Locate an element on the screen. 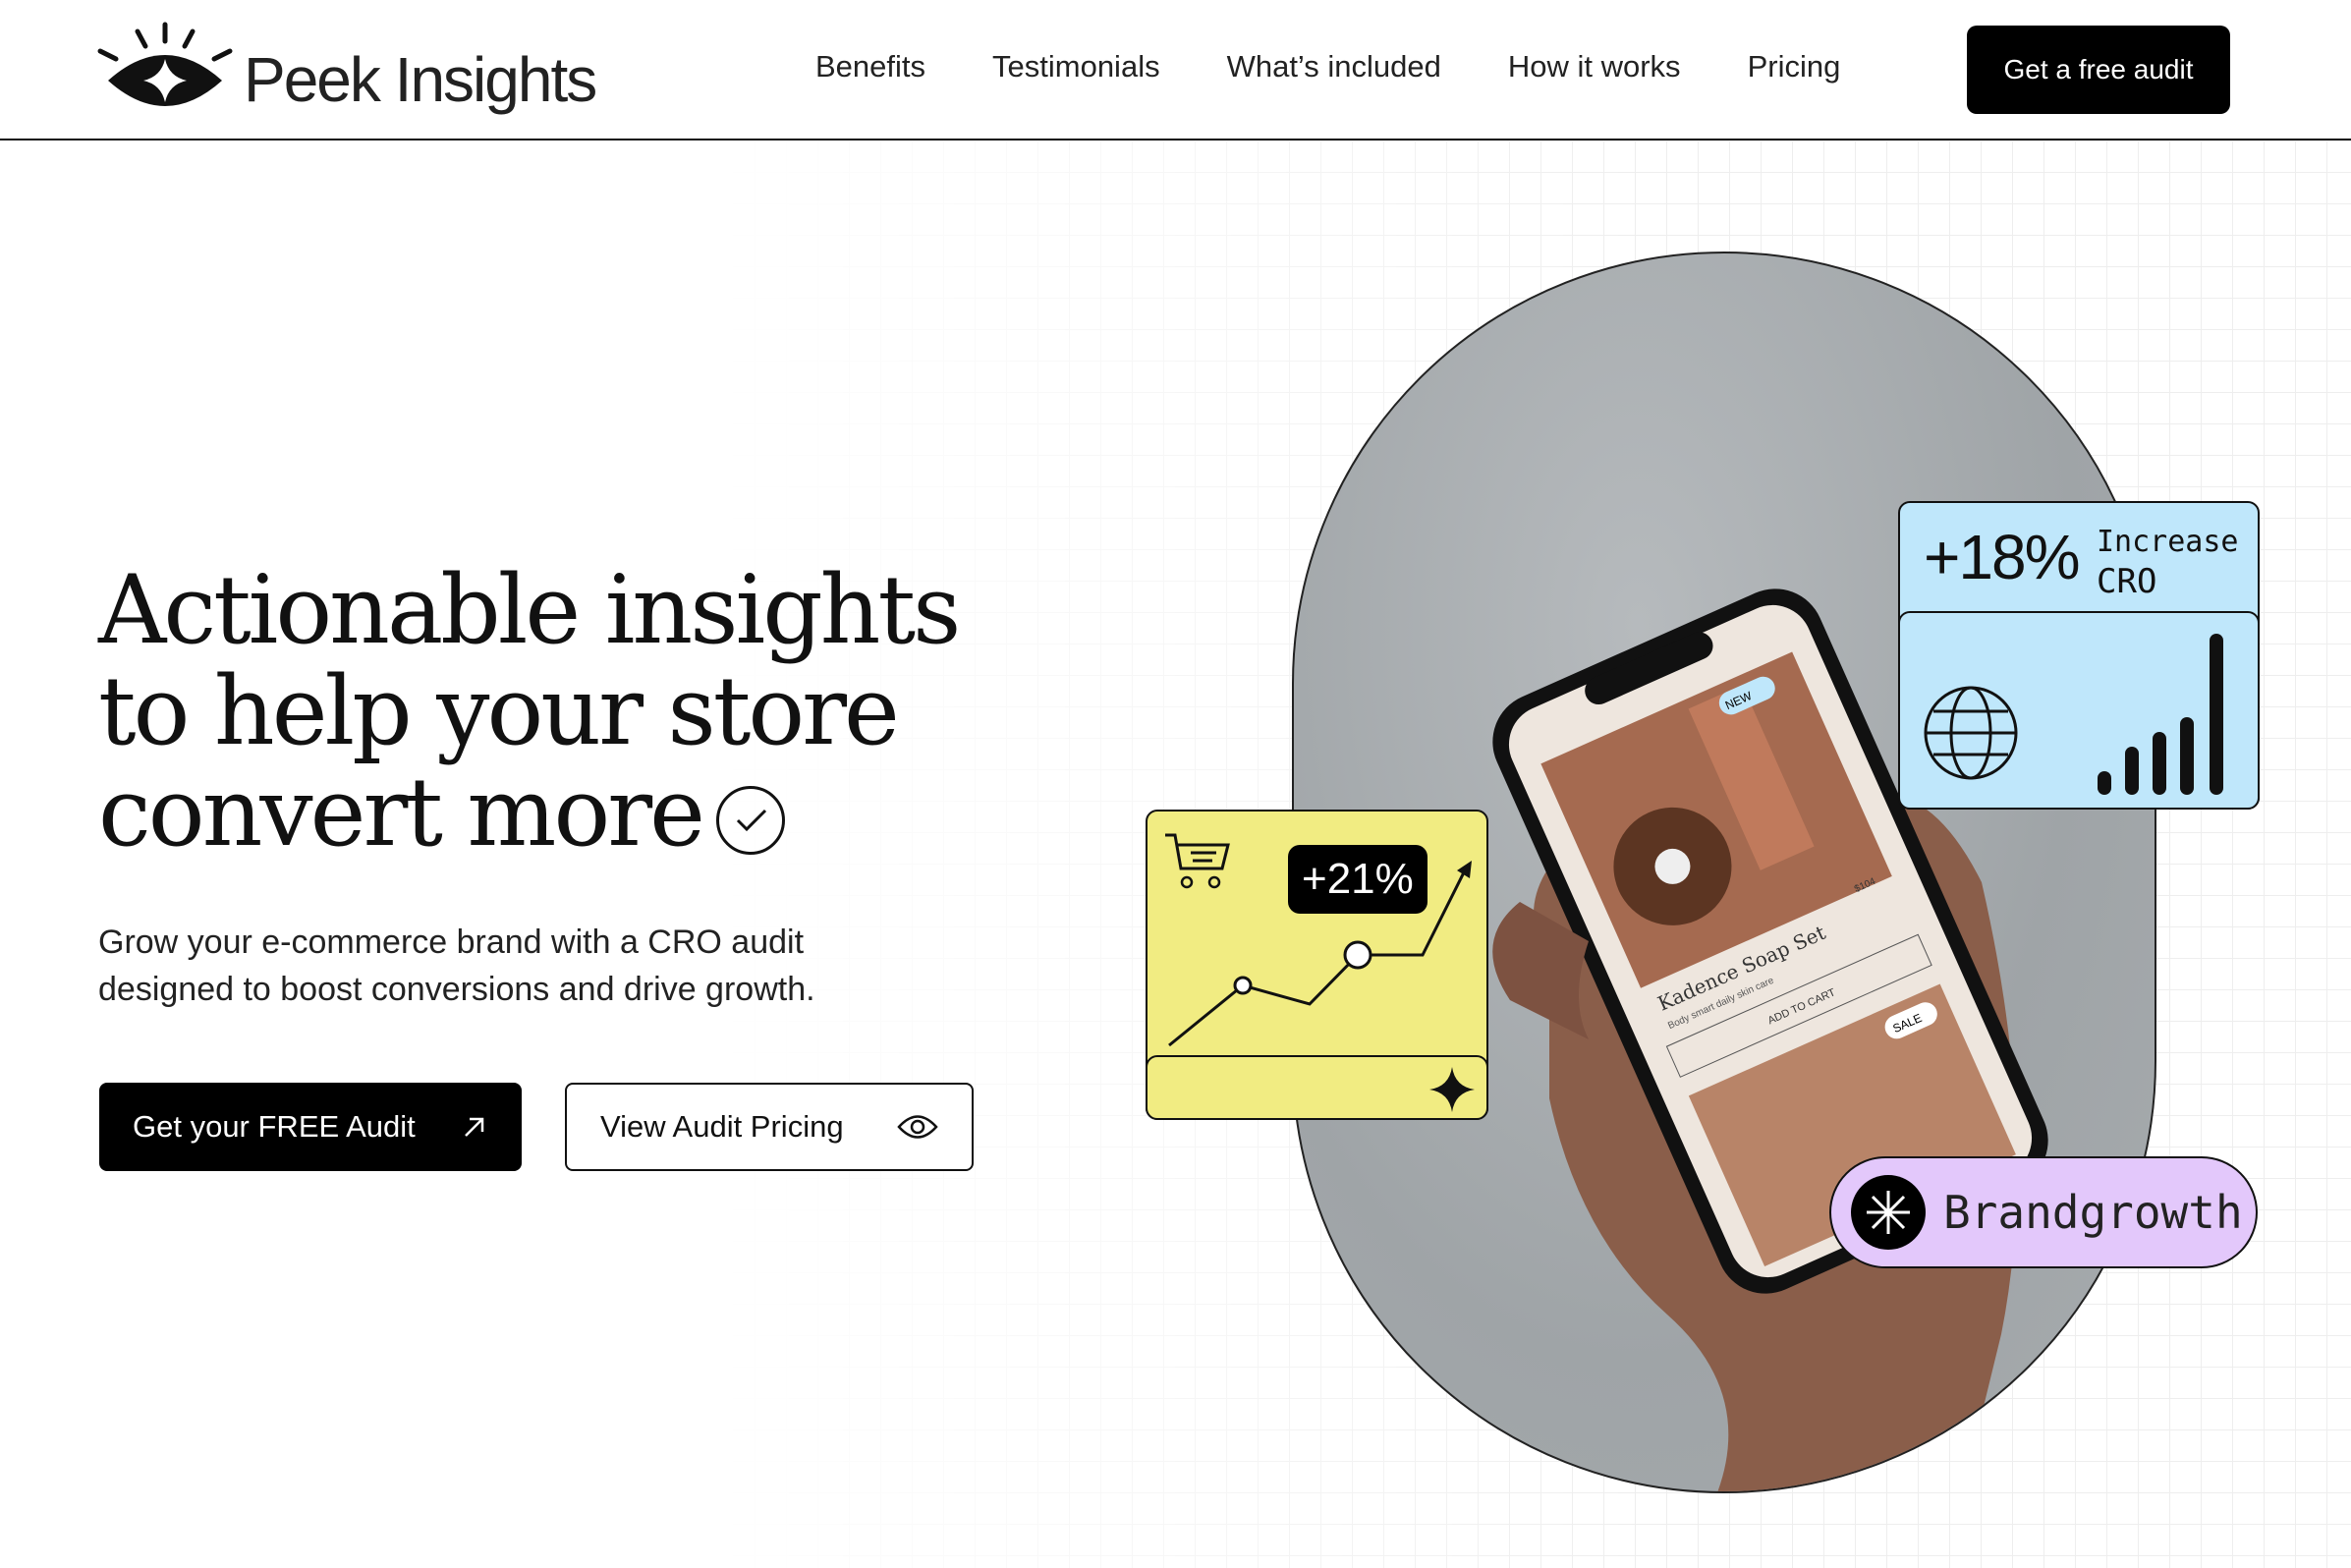 This screenshot has width=2351, height=1568. nav-how-it-works: How it works is located at coordinates (1595, 66).